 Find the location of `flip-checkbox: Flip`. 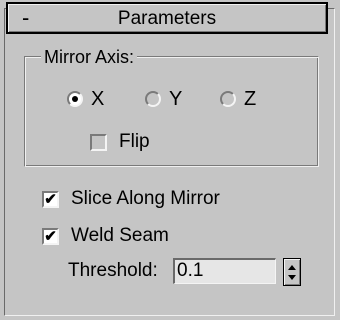

flip-checkbox: Flip is located at coordinates (120, 142).